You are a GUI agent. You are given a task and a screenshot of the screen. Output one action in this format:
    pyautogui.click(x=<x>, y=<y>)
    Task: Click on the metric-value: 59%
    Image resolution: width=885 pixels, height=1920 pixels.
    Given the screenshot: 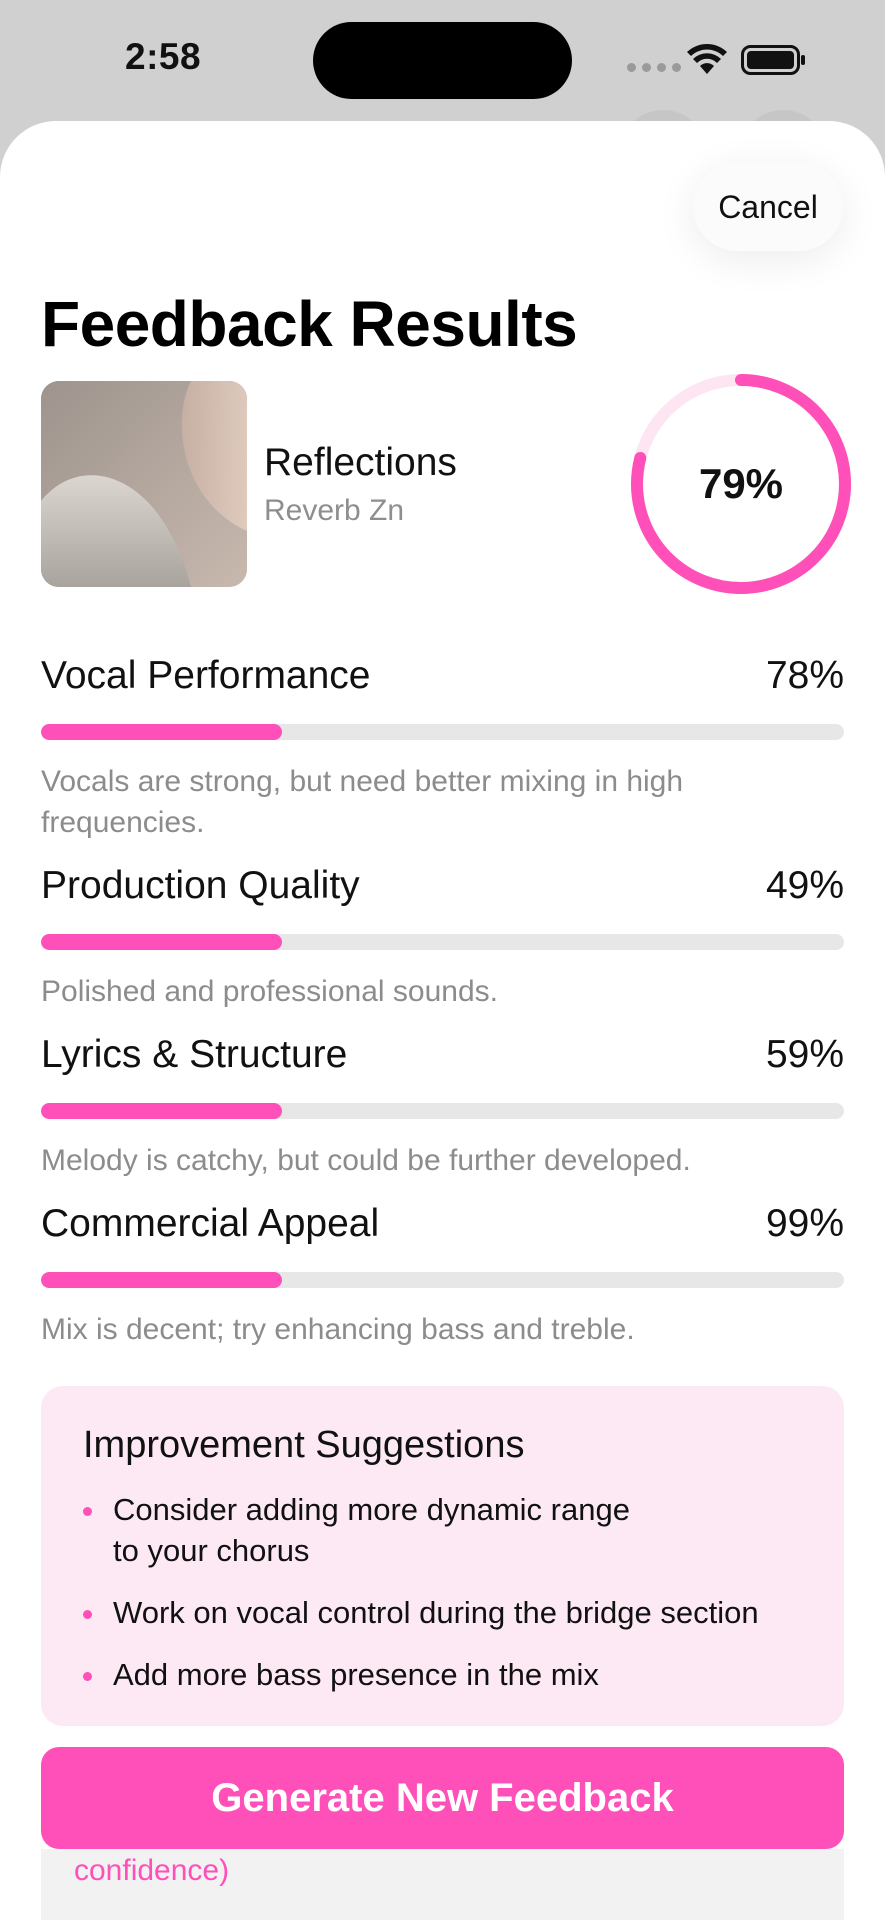 What is the action you would take?
    pyautogui.click(x=804, y=1054)
    